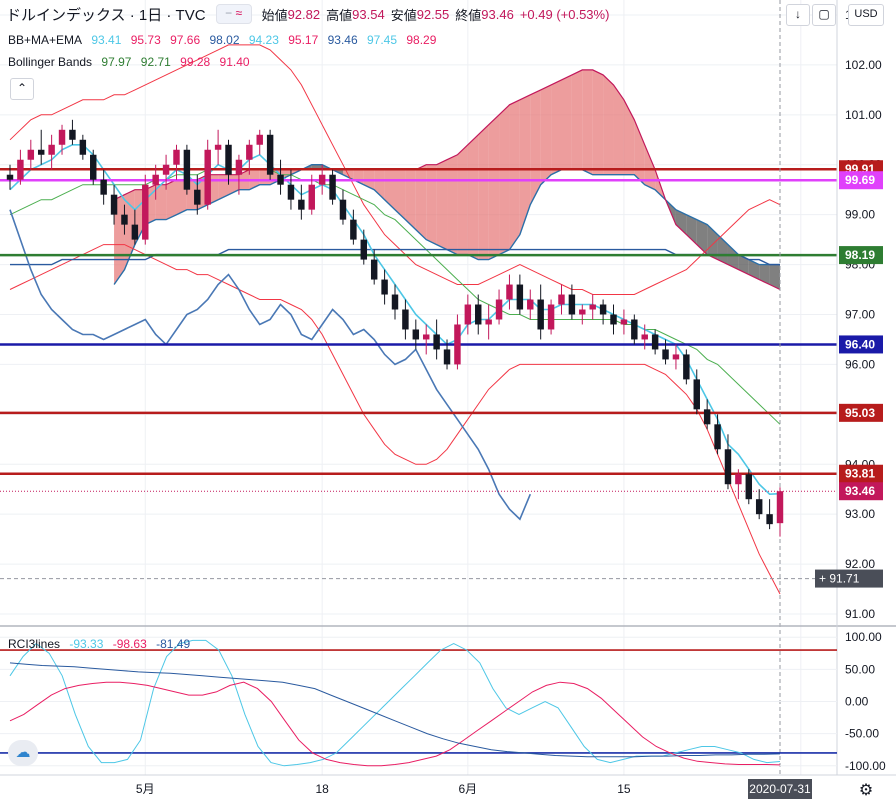 The height and width of the screenshot is (802, 896). What do you see at coordinates (263, 40) in the screenshot?
I see `bbmaema-value: 94.23` at bounding box center [263, 40].